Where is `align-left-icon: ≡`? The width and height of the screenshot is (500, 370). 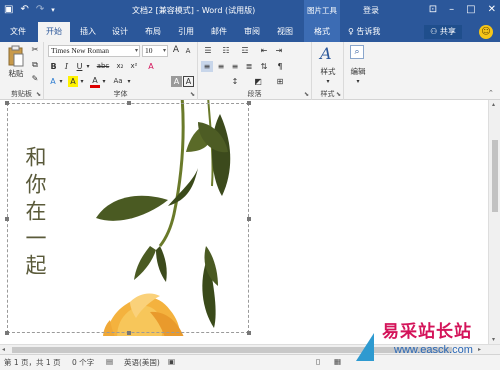 align-left-icon: ≡ is located at coordinates (207, 66).